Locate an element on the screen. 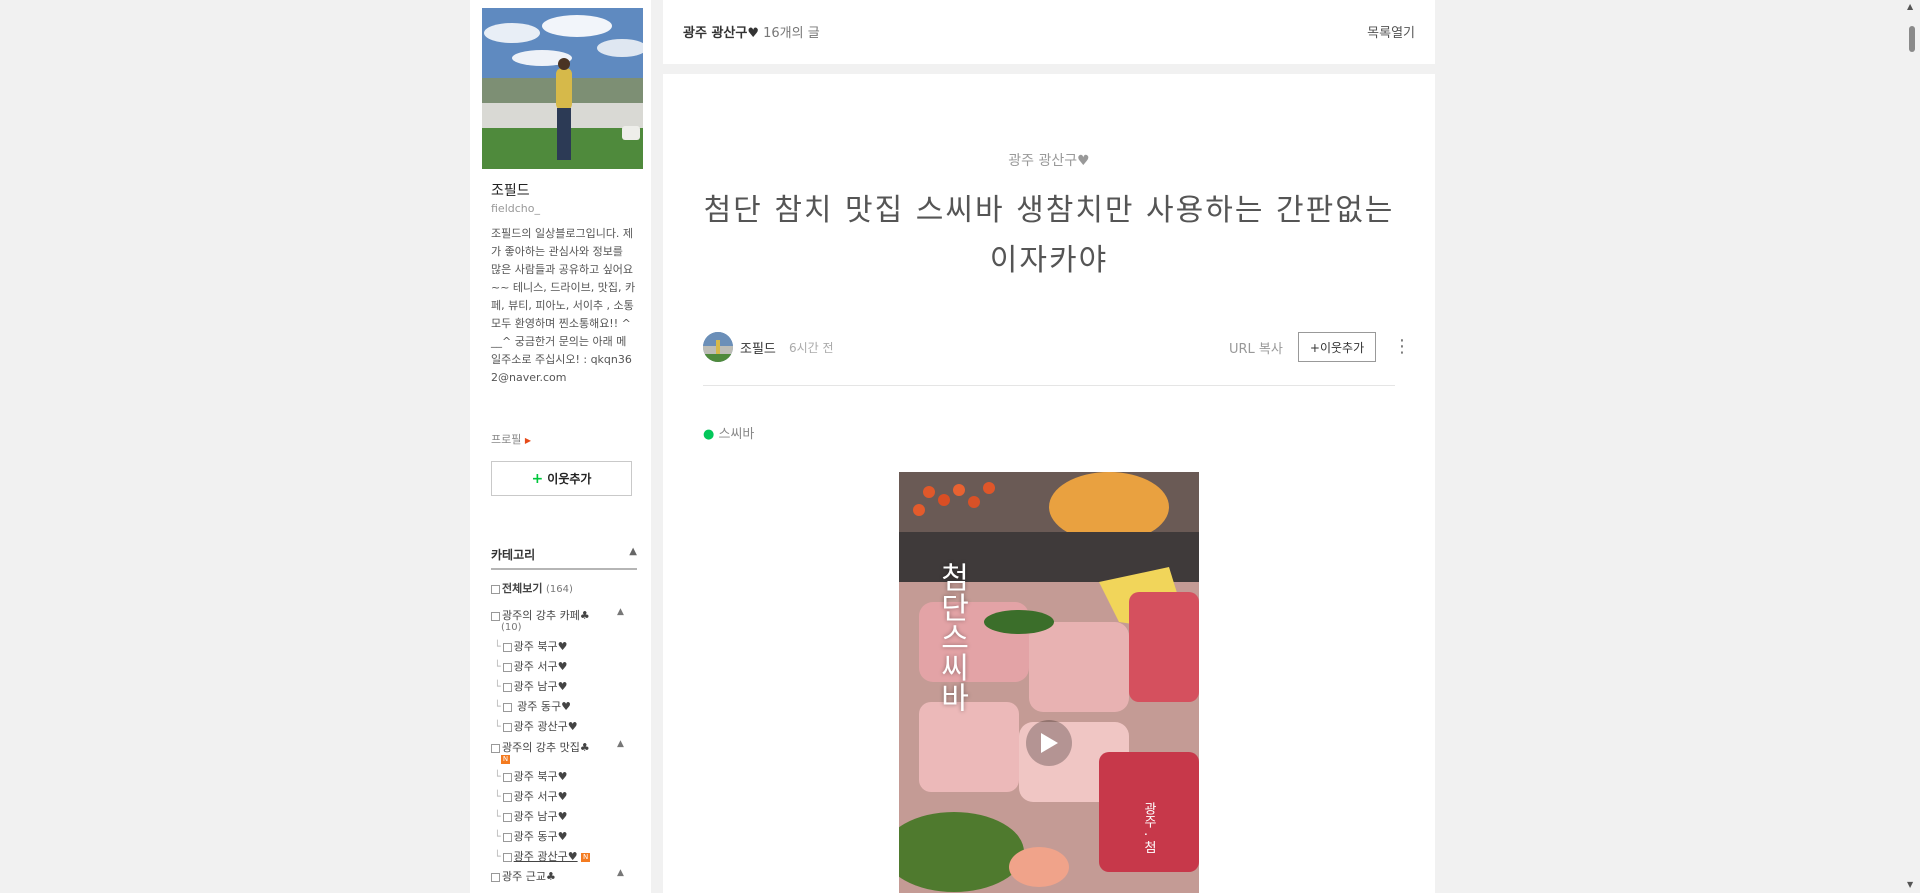 The image size is (1920, 893). category-header: 카테고리 ▲ is located at coordinates (564, 558).